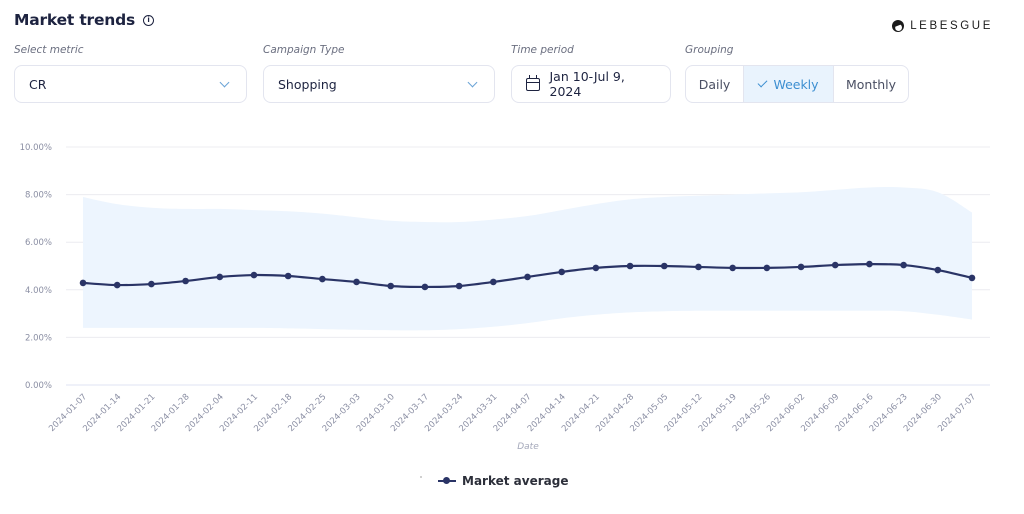 The height and width of the screenshot is (514, 1024). I want to click on y-tick-label: 4.00%, so click(38, 291).